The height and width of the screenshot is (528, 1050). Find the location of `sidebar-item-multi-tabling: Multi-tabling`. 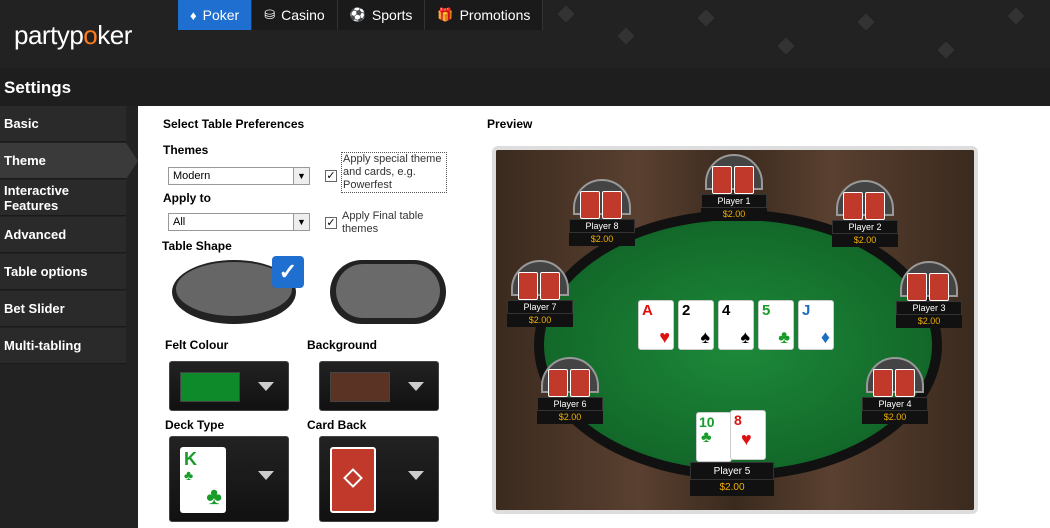

sidebar-item-multi-tabling: Multi-tabling is located at coordinates (63, 346).